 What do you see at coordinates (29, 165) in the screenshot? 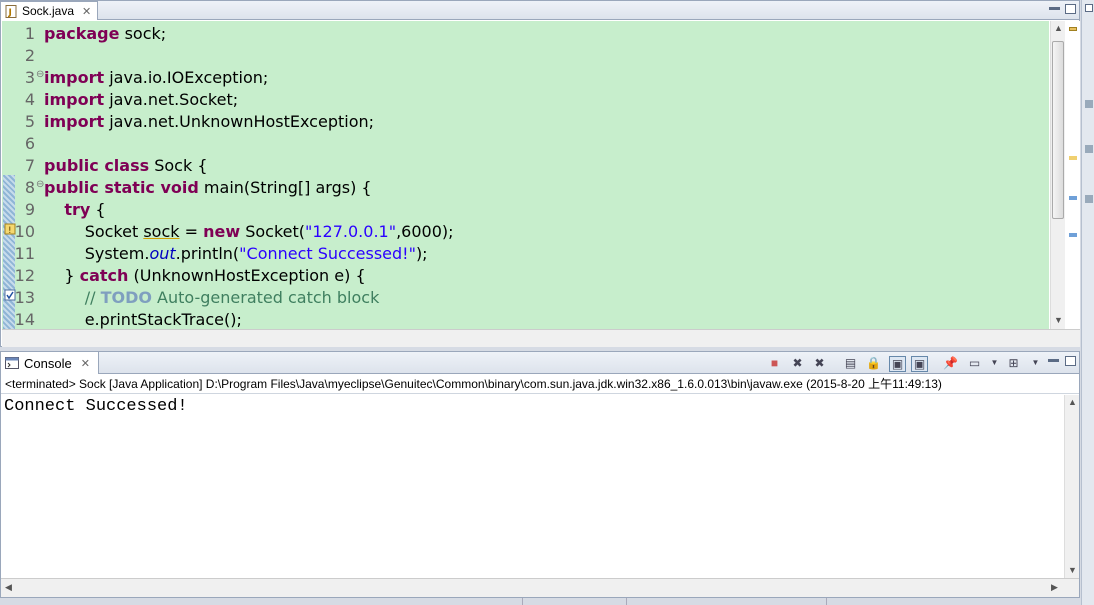
I see `line-number: 7` at bounding box center [29, 165].